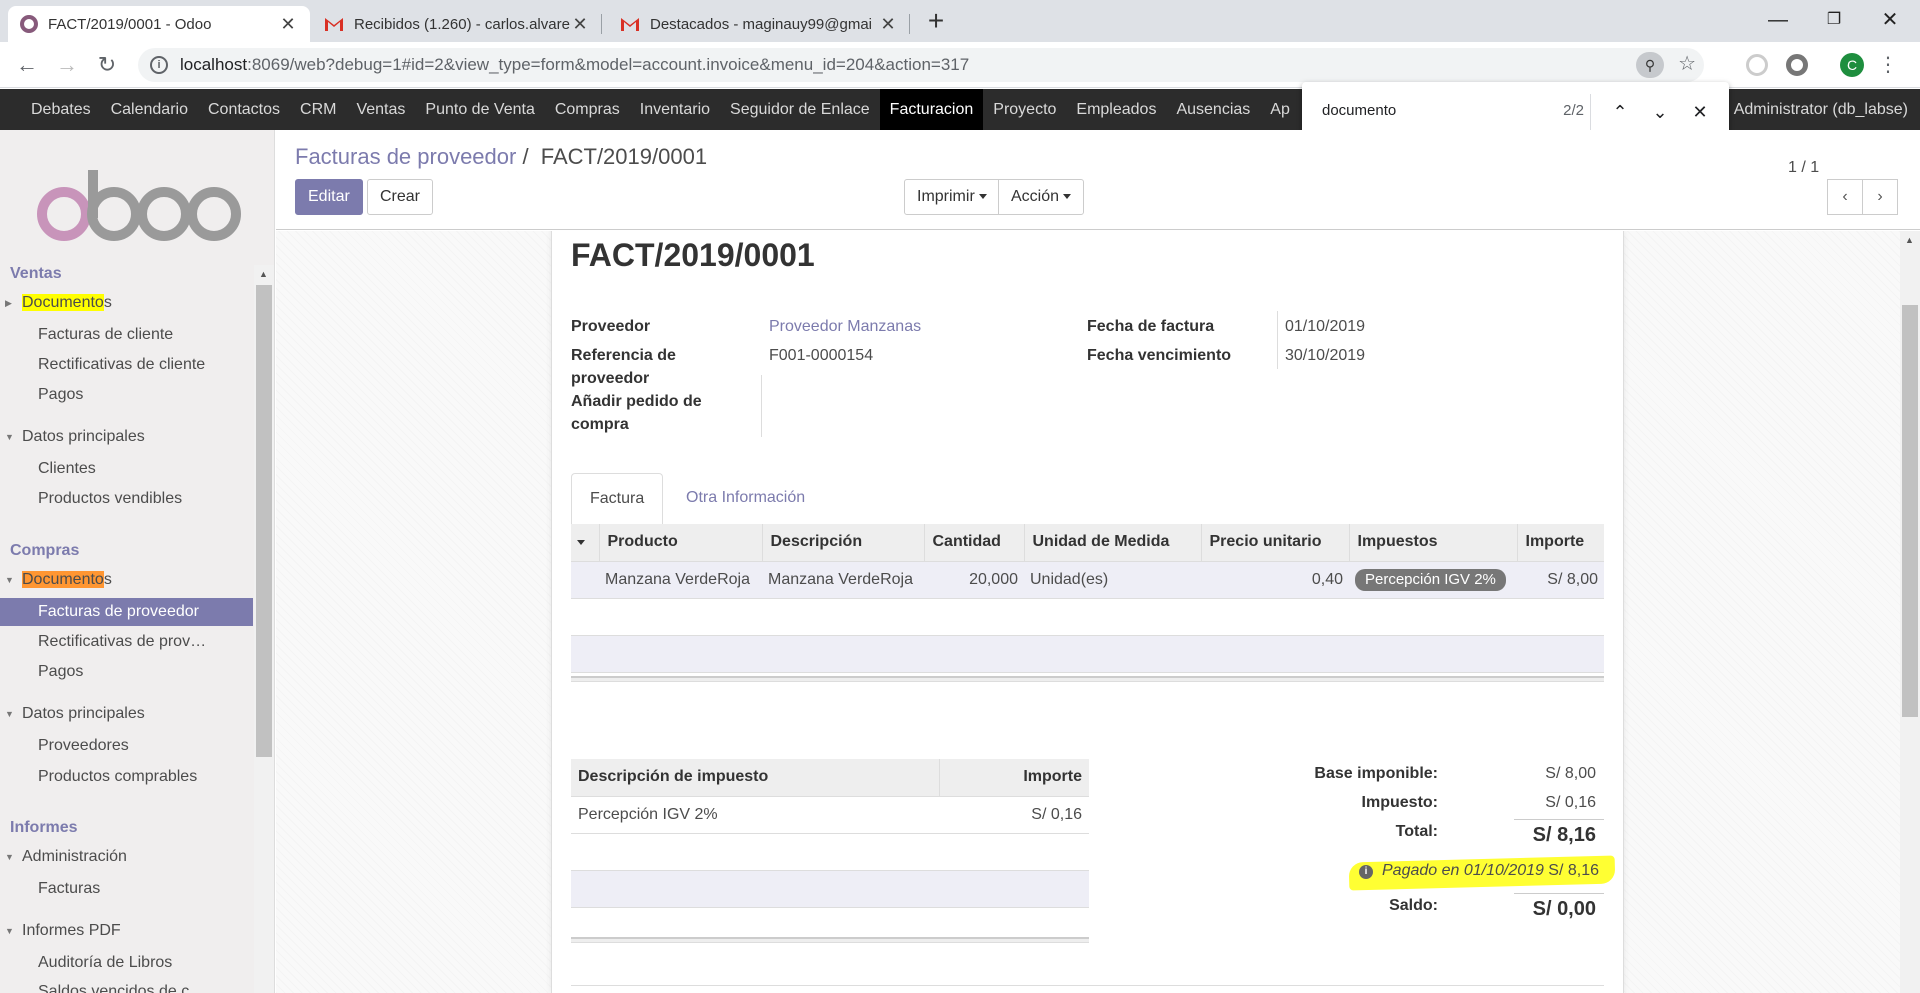 This screenshot has width=1920, height=993. What do you see at coordinates (27, 65) in the screenshot?
I see `back-icon: ←` at bounding box center [27, 65].